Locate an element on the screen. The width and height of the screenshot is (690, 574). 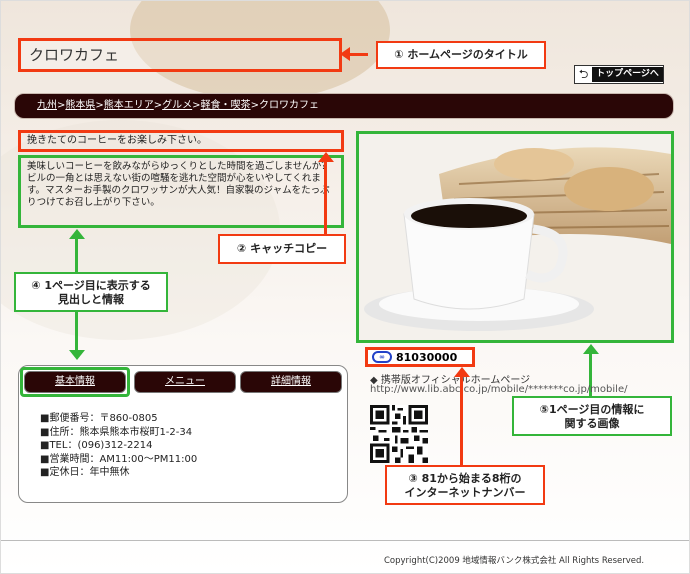
breadcrumb-link: 軽食・喫茶 is located at coordinates (226, 105).